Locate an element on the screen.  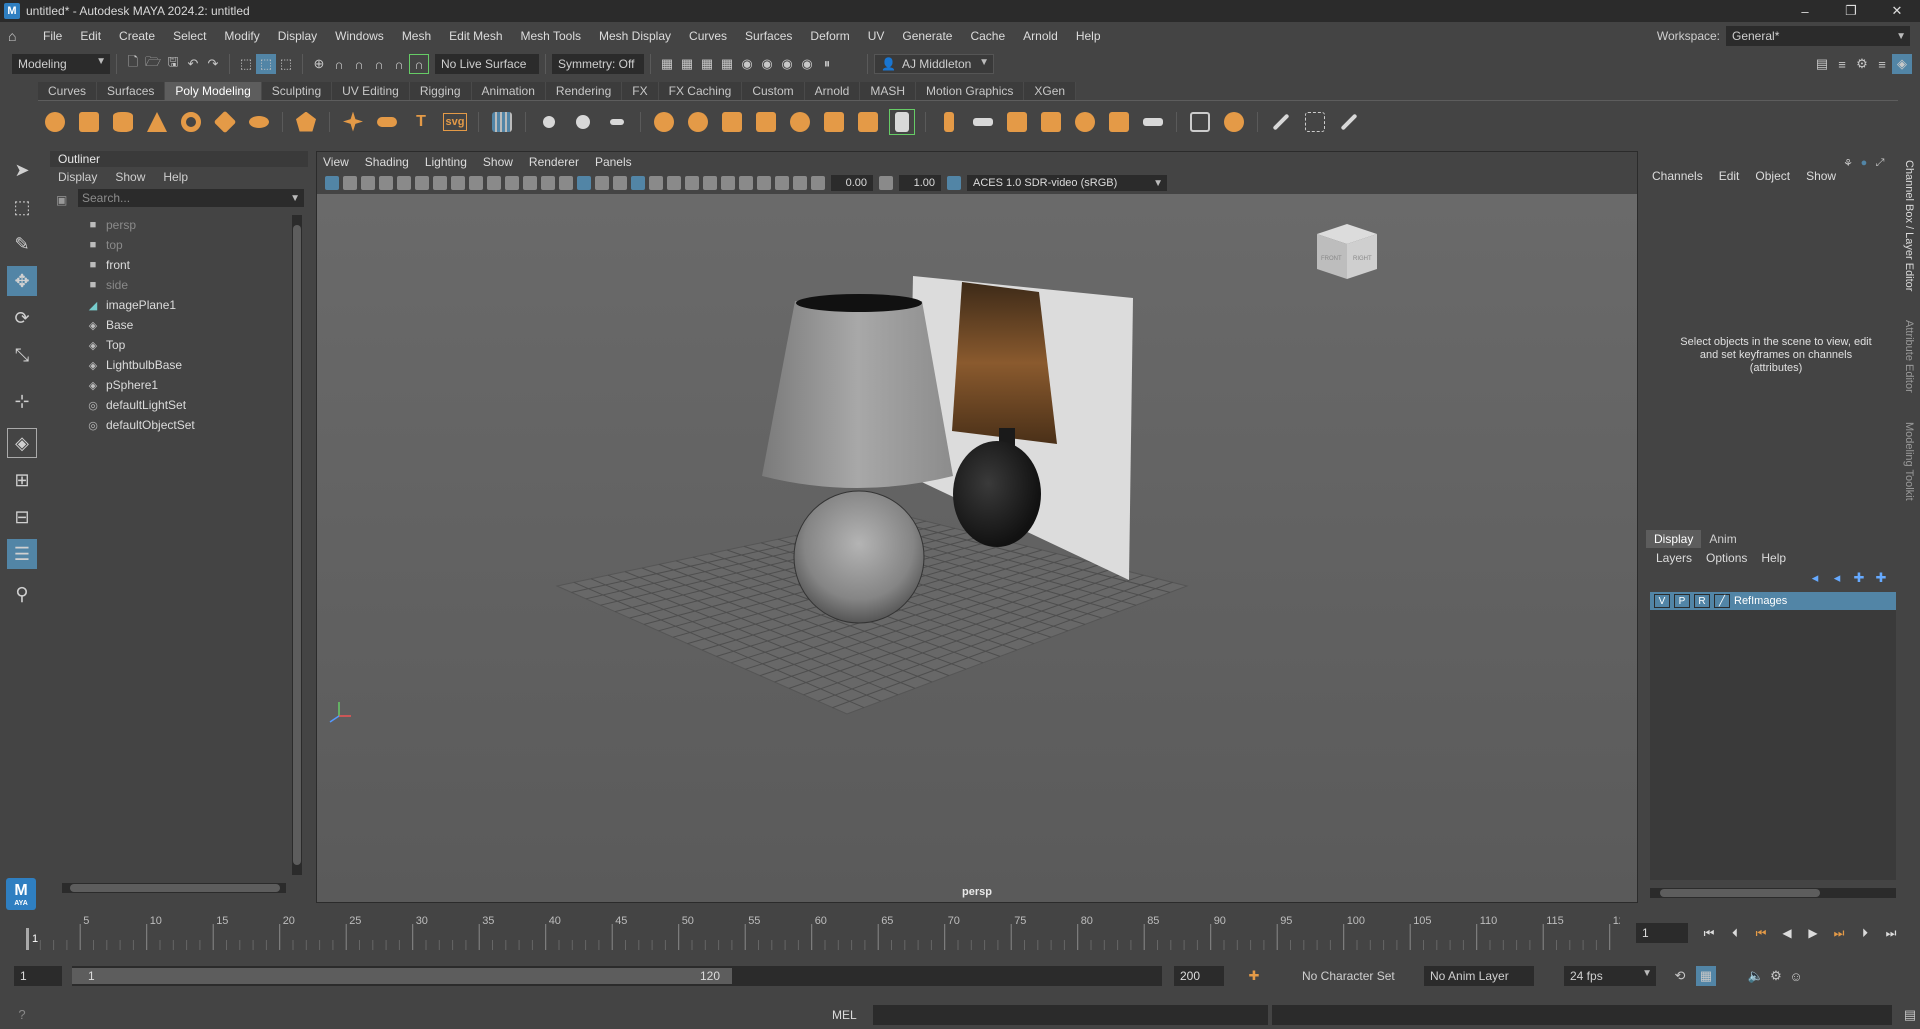
select-tool-icon: ➤ is located at coordinates (22, 170).